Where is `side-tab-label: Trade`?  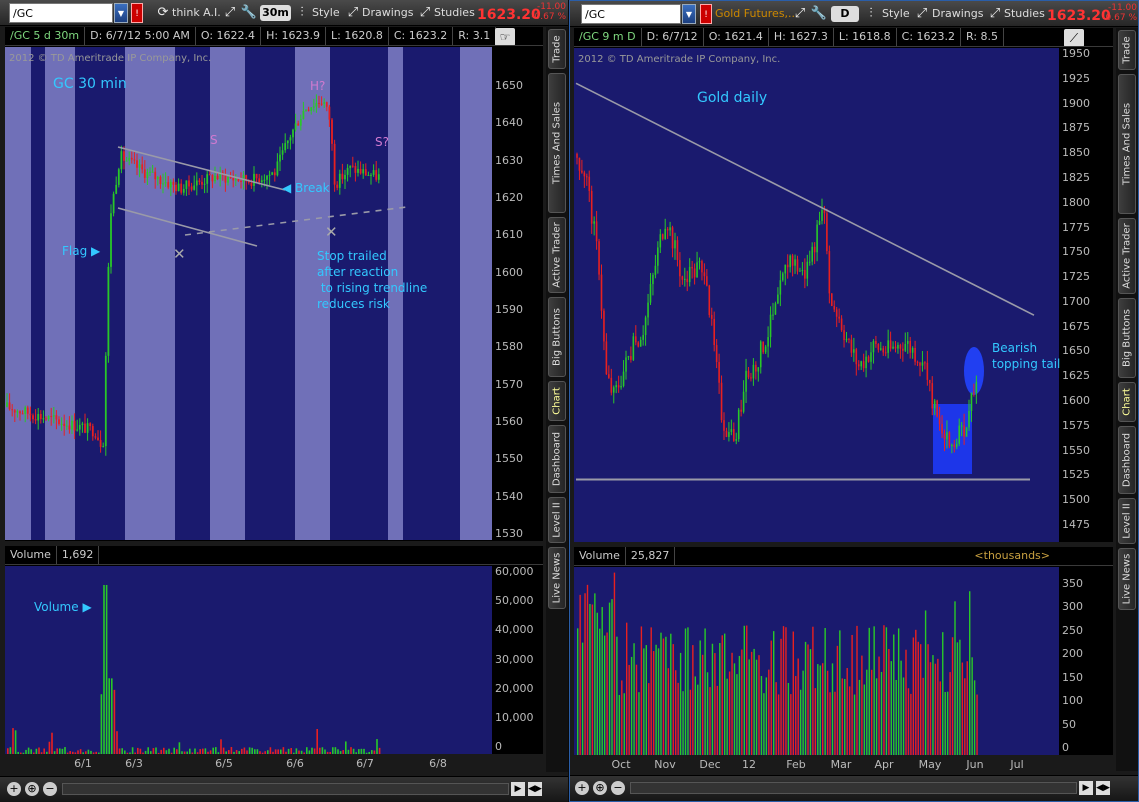
side-tab-label: Trade is located at coordinates (1127, 50).